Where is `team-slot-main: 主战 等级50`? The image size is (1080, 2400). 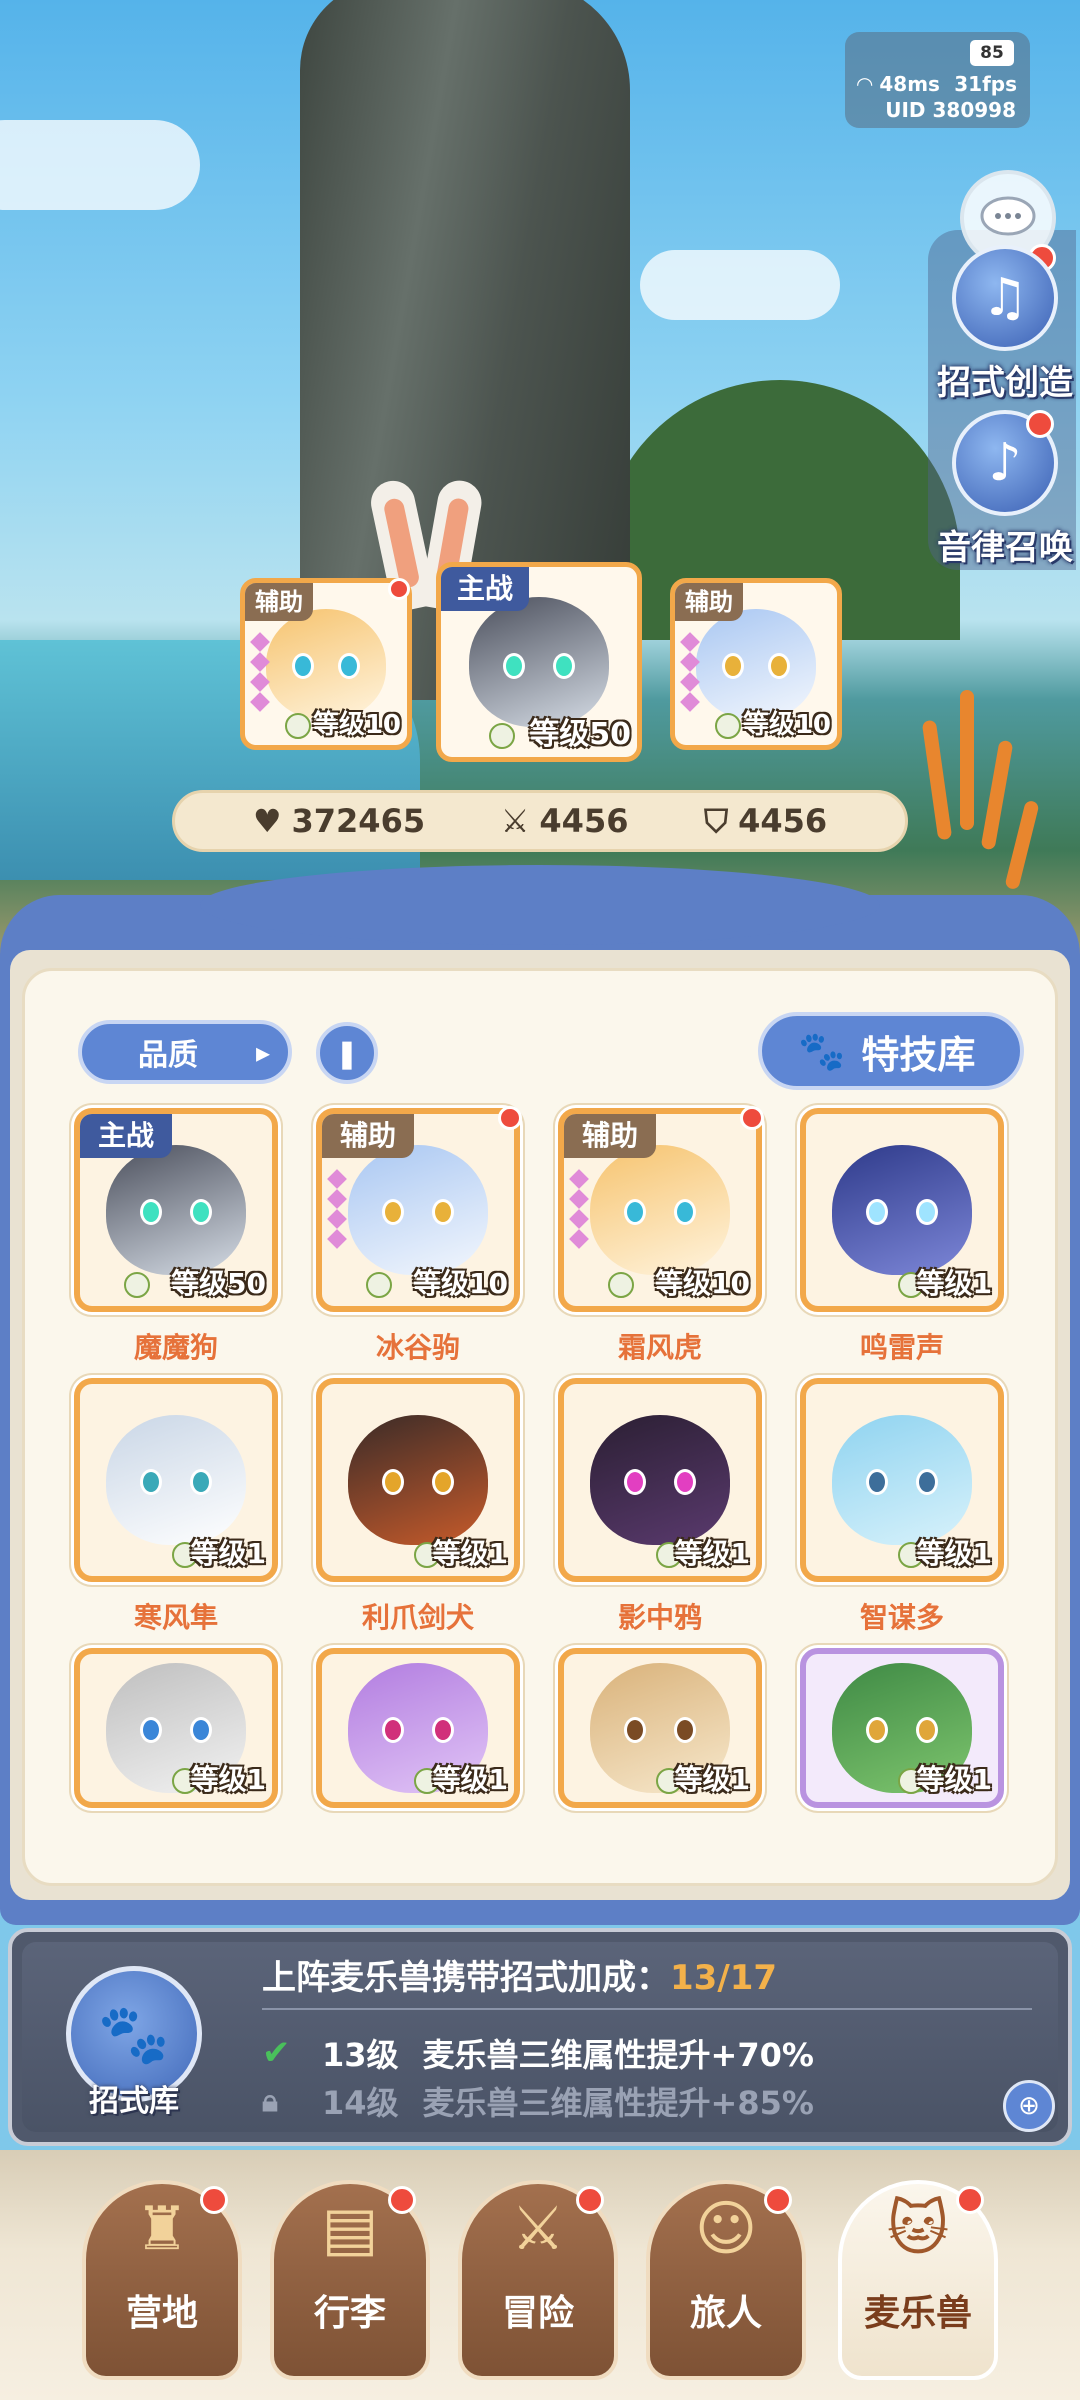
team-slot-main: 主战 等级50 is located at coordinates (539, 662).